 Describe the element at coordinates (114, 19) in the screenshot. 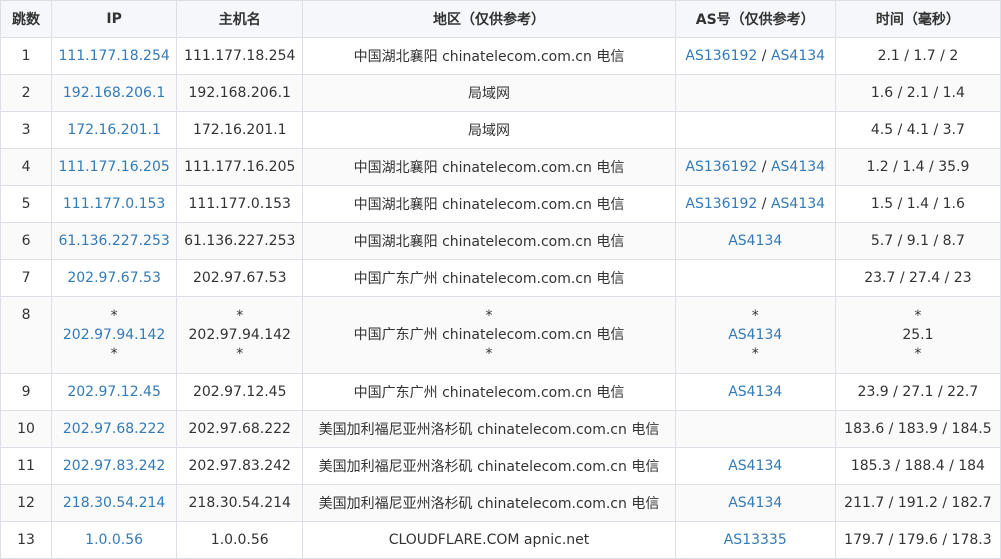

I see `header-ip: IP` at that location.